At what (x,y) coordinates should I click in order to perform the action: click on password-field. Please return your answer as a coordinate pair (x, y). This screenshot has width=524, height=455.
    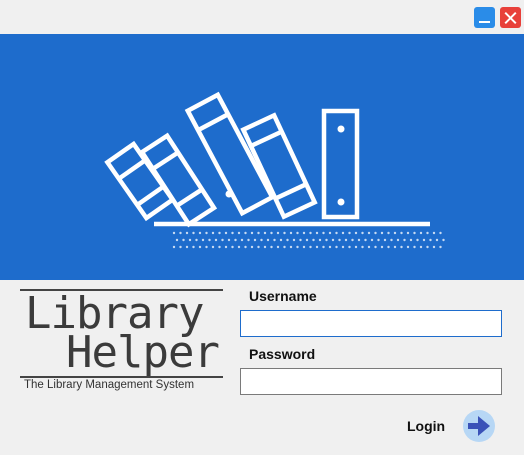
    Looking at the image, I should click on (371, 381).